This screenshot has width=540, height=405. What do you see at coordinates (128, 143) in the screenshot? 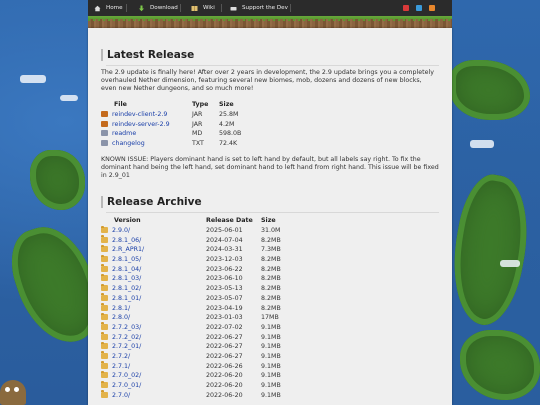
I see `file-download-link: changelog` at bounding box center [128, 143].